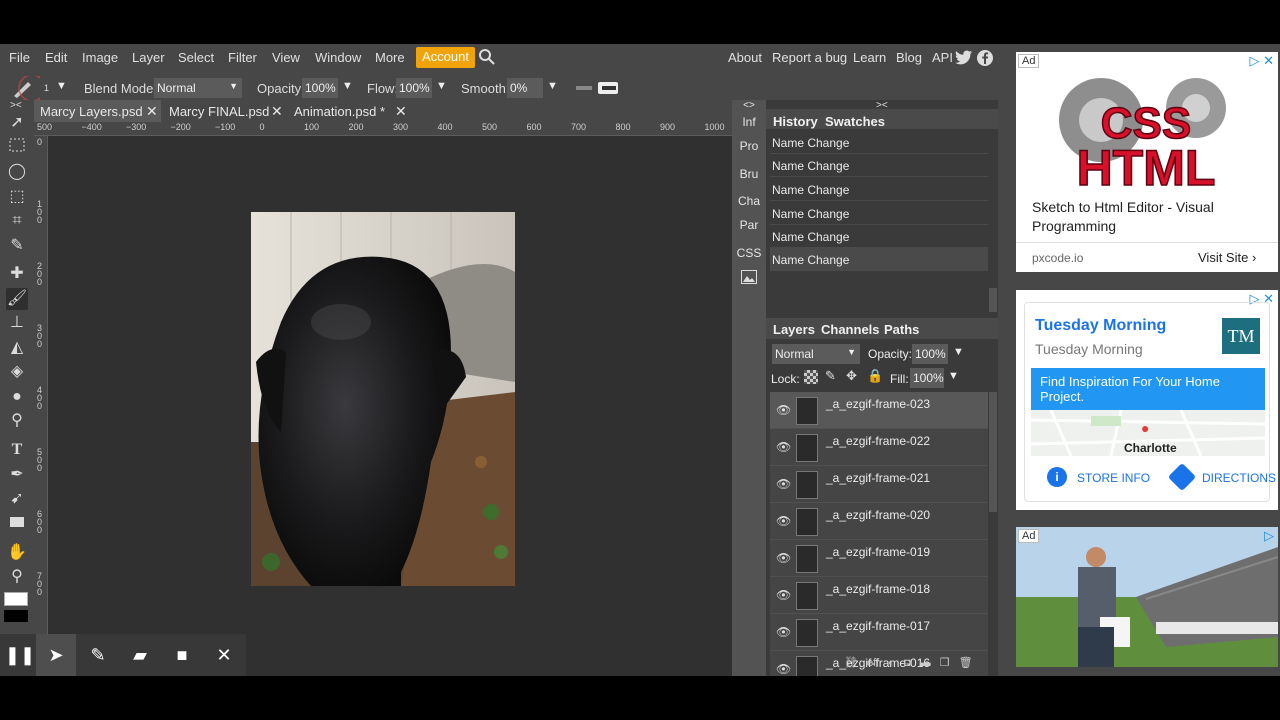 The width and height of the screenshot is (1280, 720). I want to click on shape-tool-icon, so click(17, 524).